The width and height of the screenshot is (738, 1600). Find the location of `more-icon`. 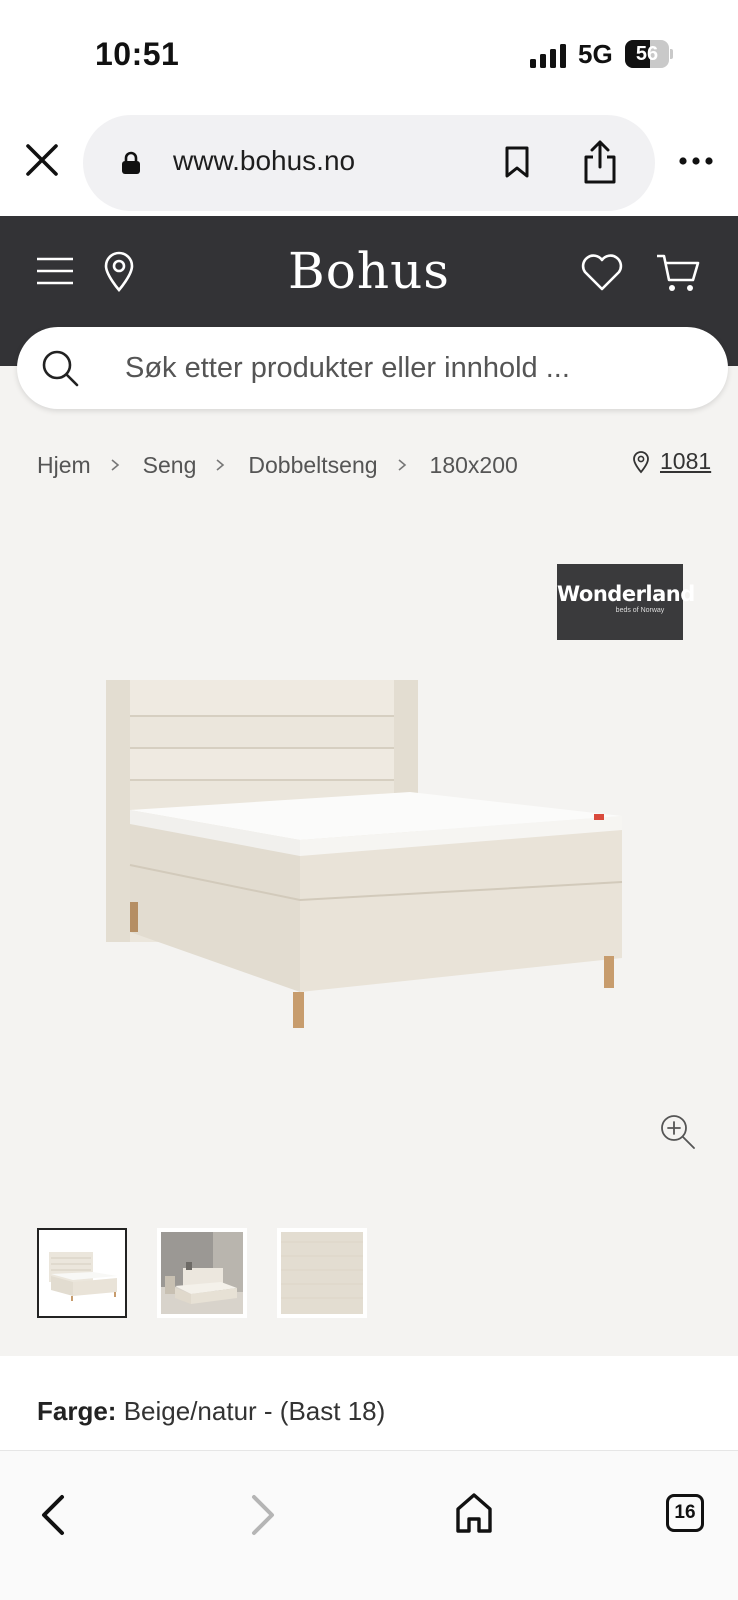

more-icon is located at coordinates (696, 161).